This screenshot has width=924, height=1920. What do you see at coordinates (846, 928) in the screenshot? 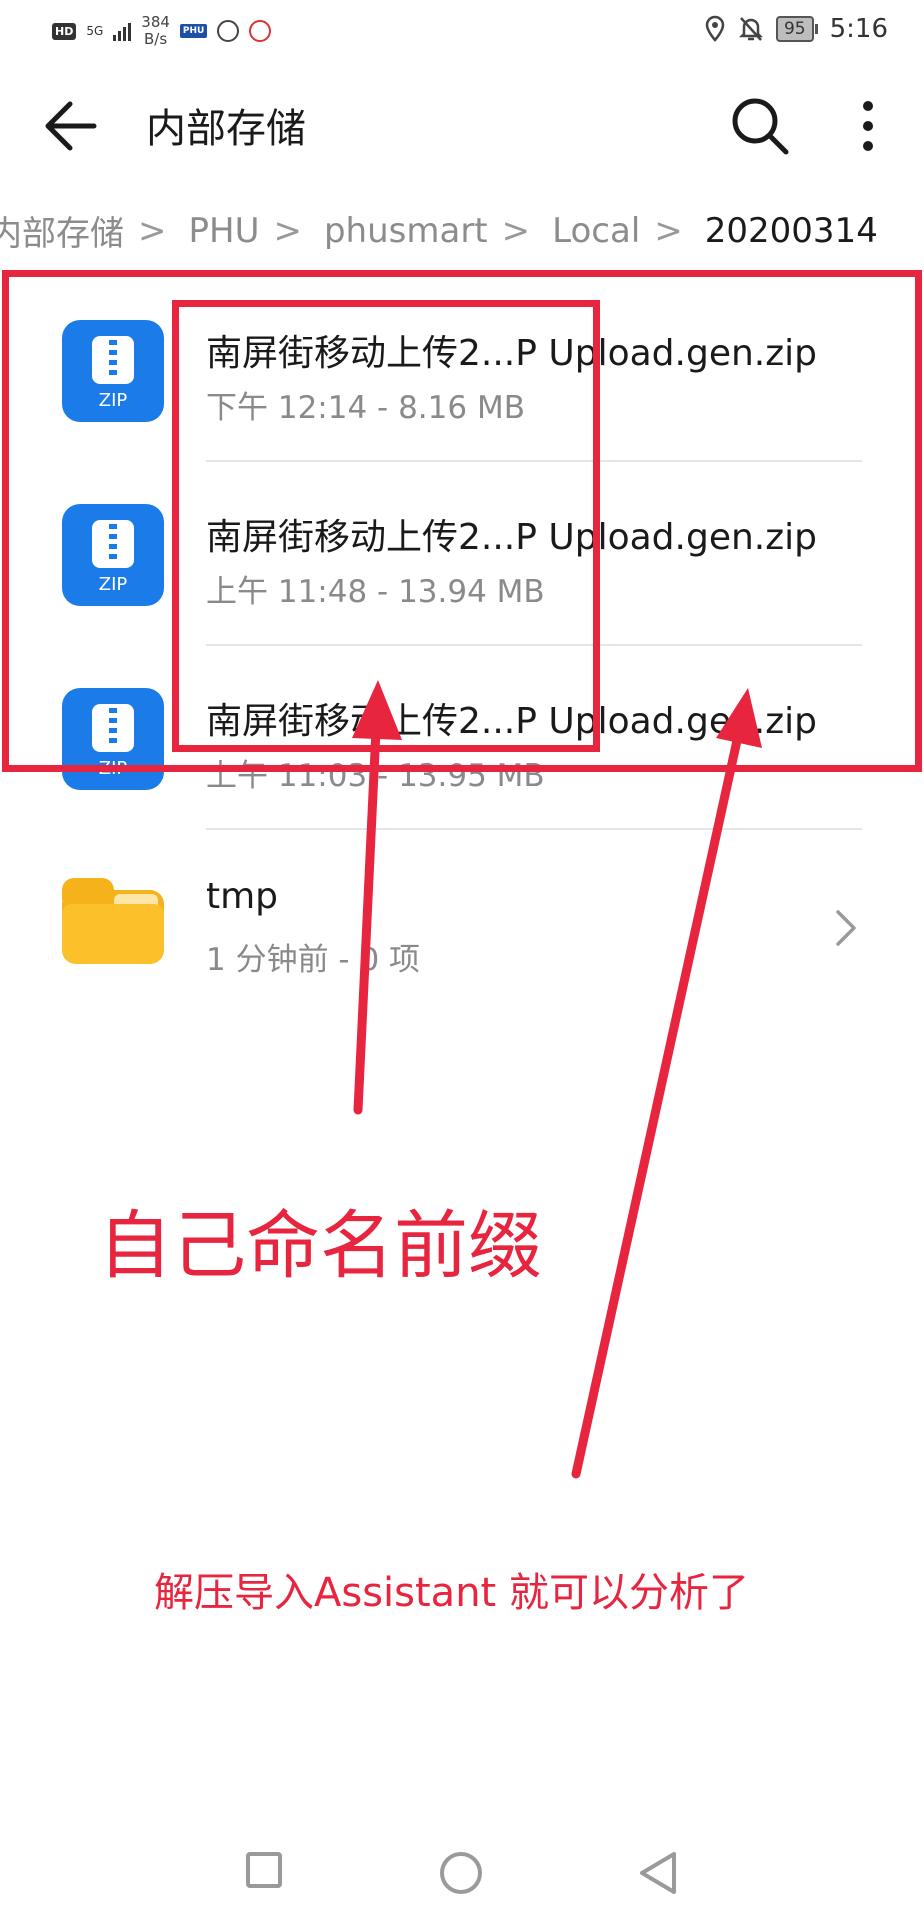
I see `chevron-right-icon` at bounding box center [846, 928].